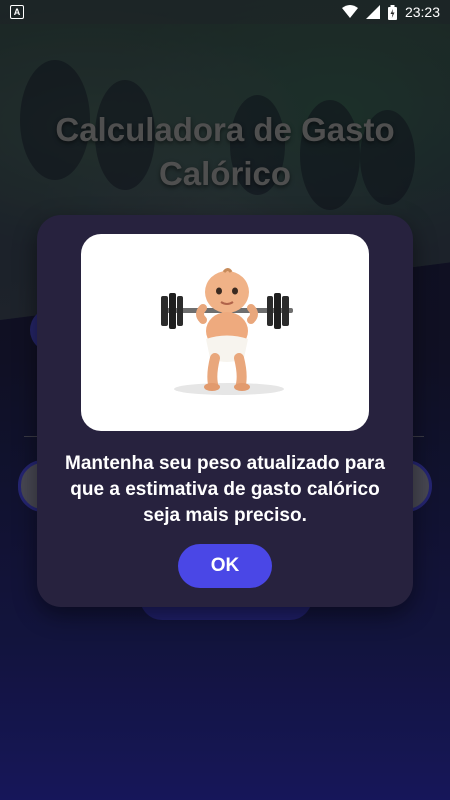 The image size is (450, 800). I want to click on notification-icon: A, so click(17, 12).